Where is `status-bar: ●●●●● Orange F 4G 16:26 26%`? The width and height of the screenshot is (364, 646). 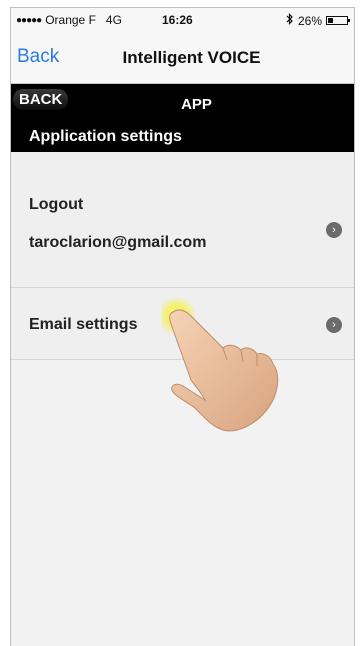
status-bar: ●●●●● Orange F 4G 16:26 26% is located at coordinates (182, 20).